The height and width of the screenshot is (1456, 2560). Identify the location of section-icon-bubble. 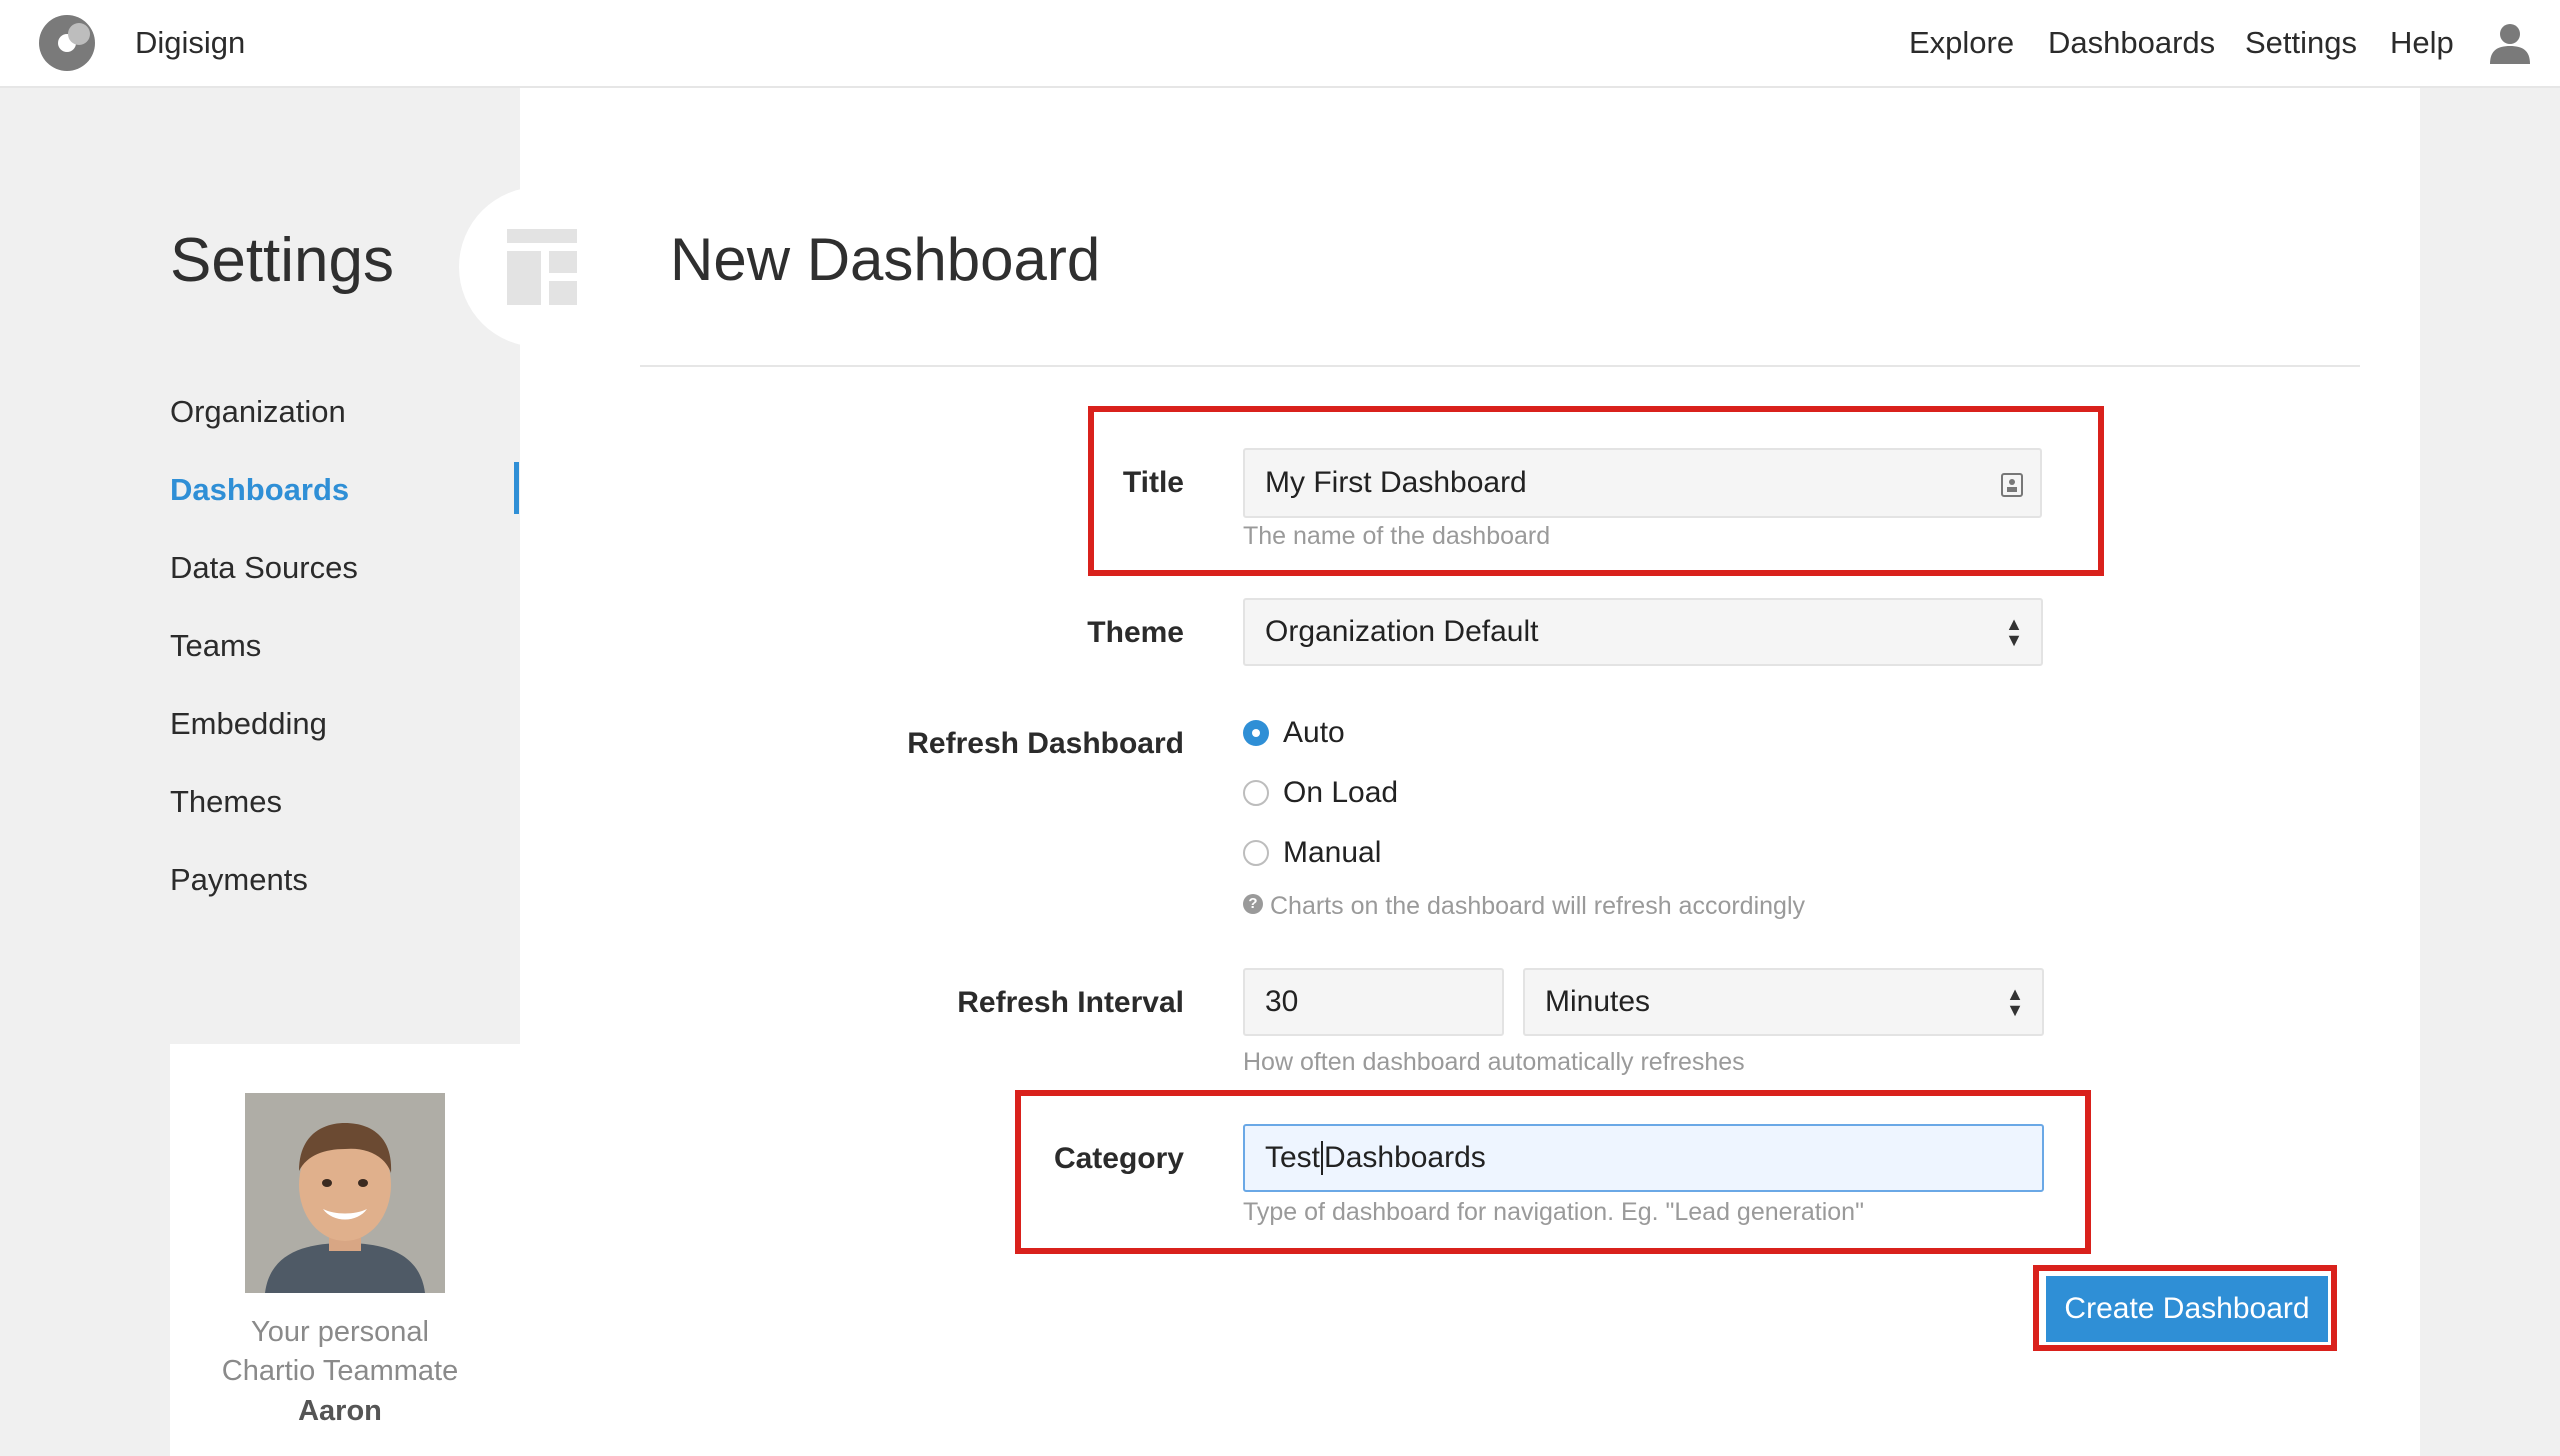
(544, 267).